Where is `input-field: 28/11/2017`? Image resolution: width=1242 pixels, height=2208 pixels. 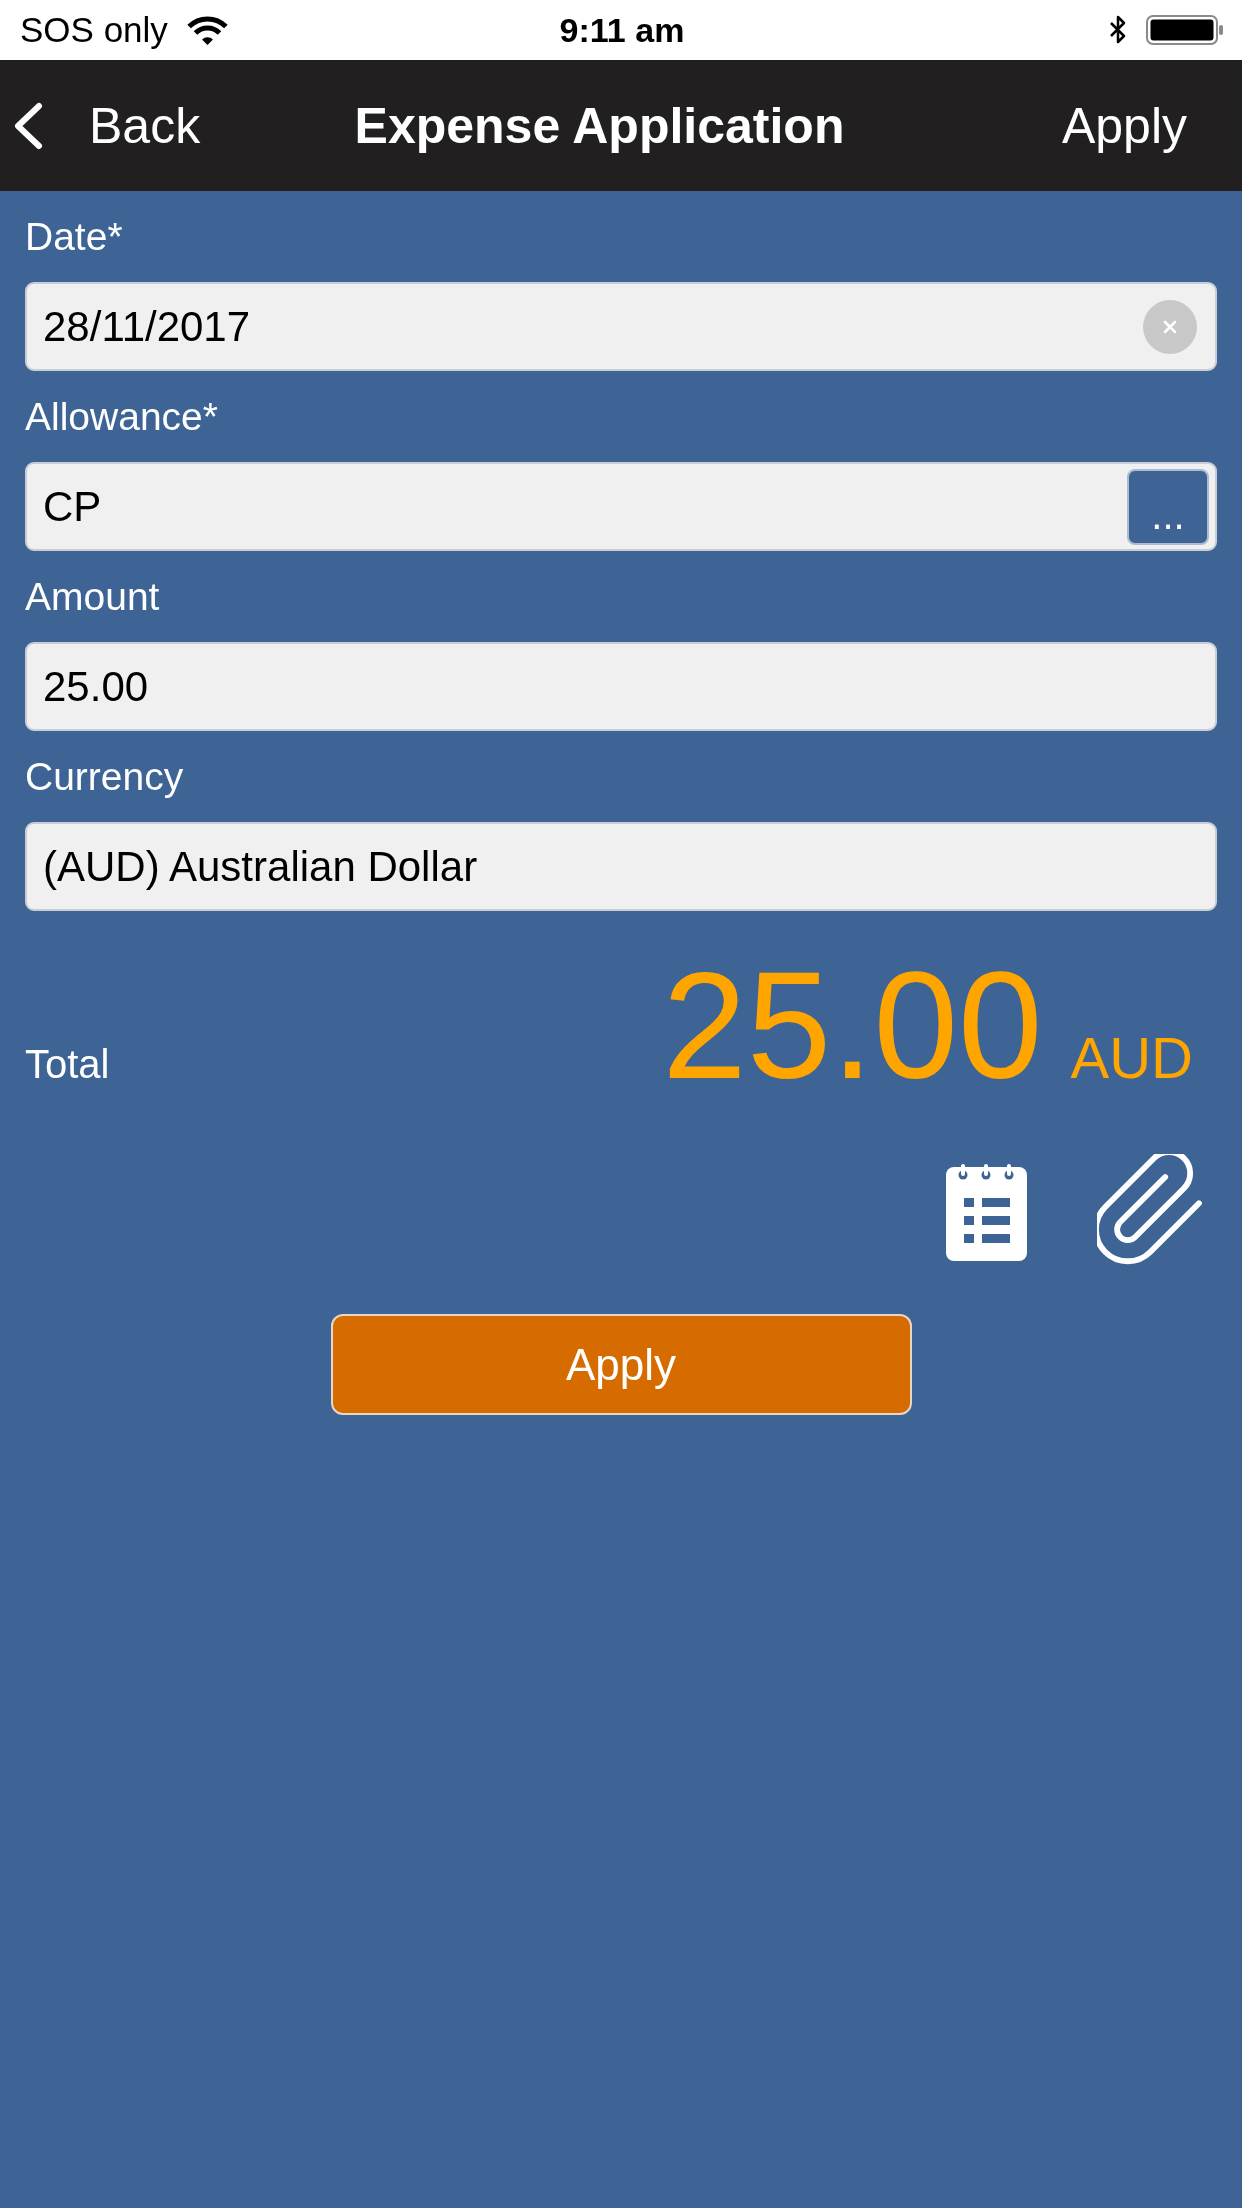
input-field: 28/11/2017 is located at coordinates (621, 326).